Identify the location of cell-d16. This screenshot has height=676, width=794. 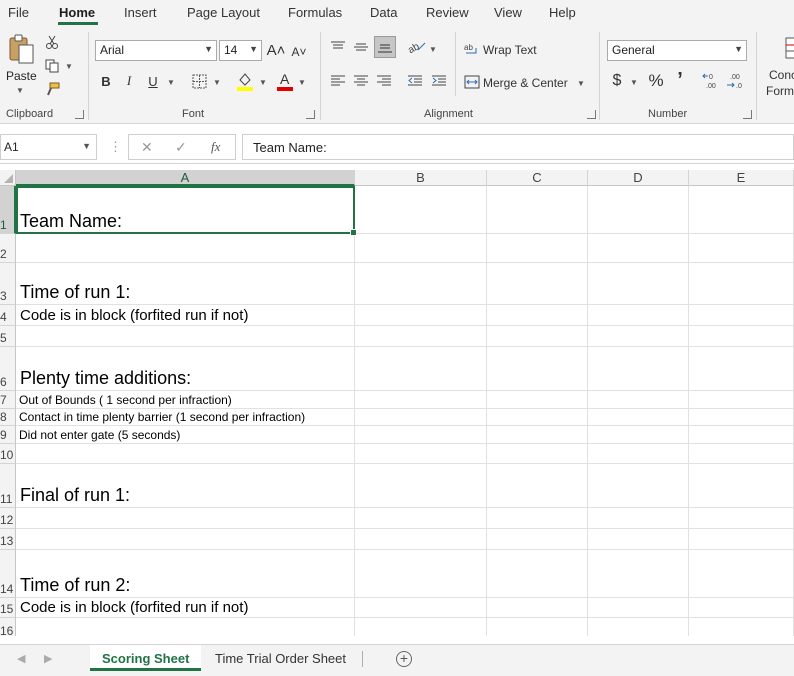
(638, 627).